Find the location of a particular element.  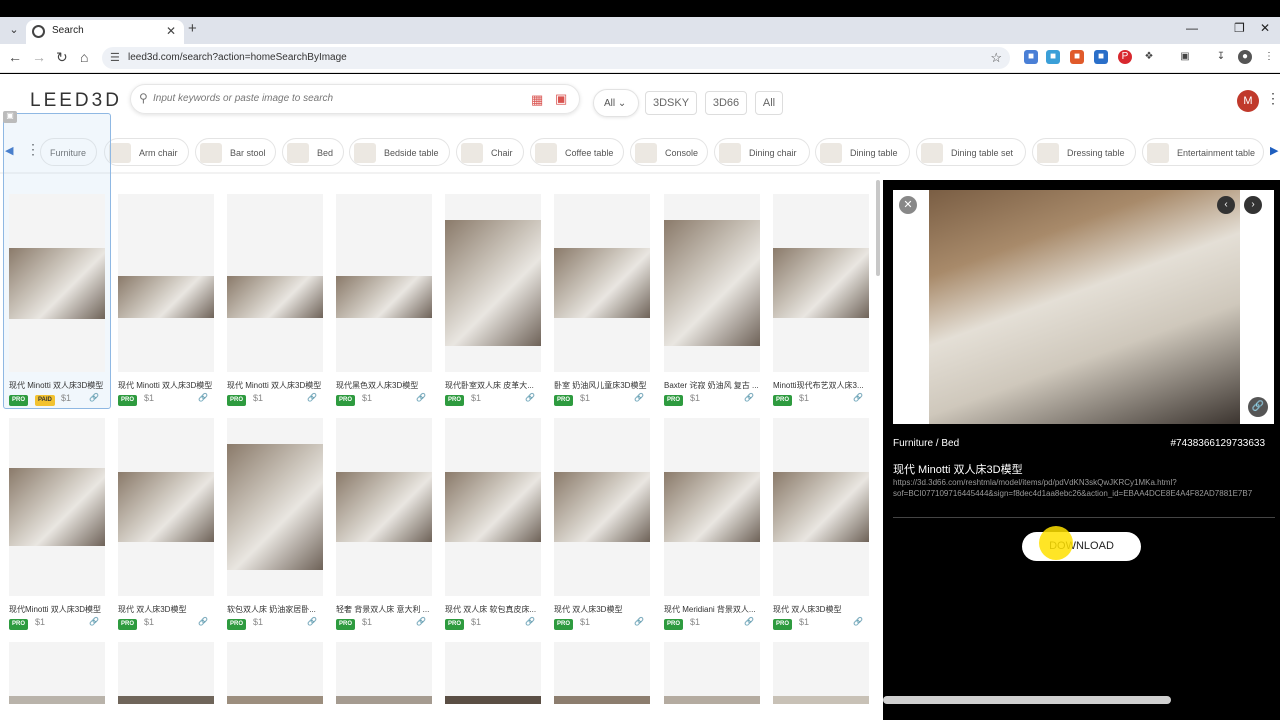

screenshot-icon: ▣ is located at coordinates (1185, 57).